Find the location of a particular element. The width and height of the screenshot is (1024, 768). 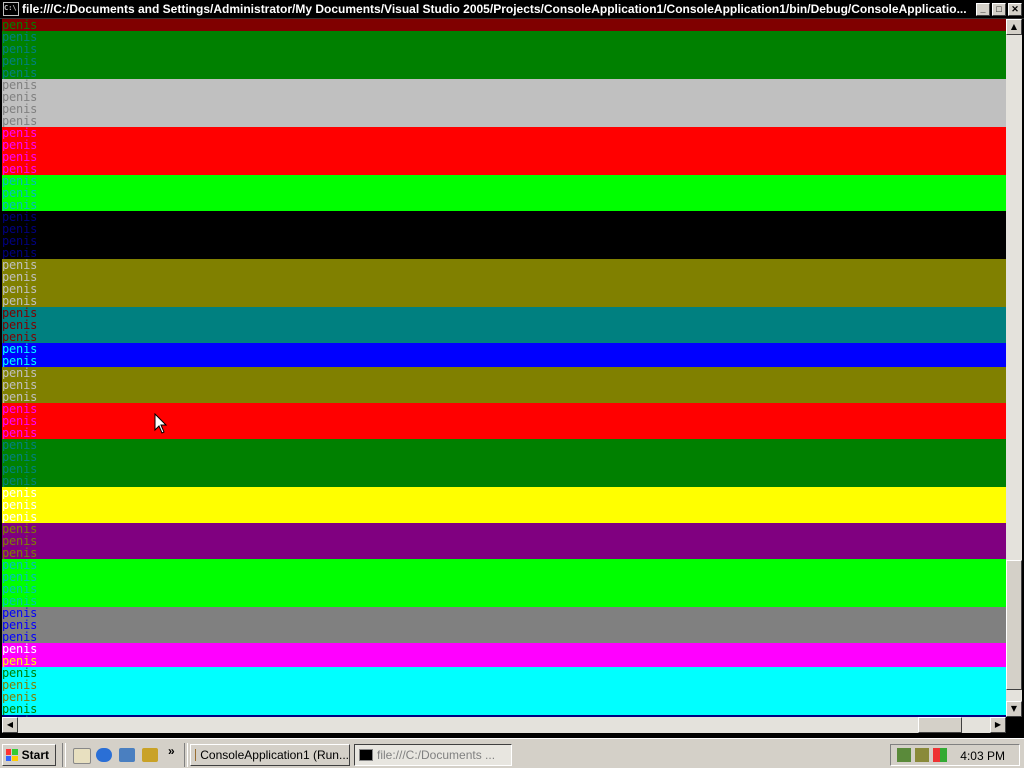

network-icon is located at coordinates (904, 755).